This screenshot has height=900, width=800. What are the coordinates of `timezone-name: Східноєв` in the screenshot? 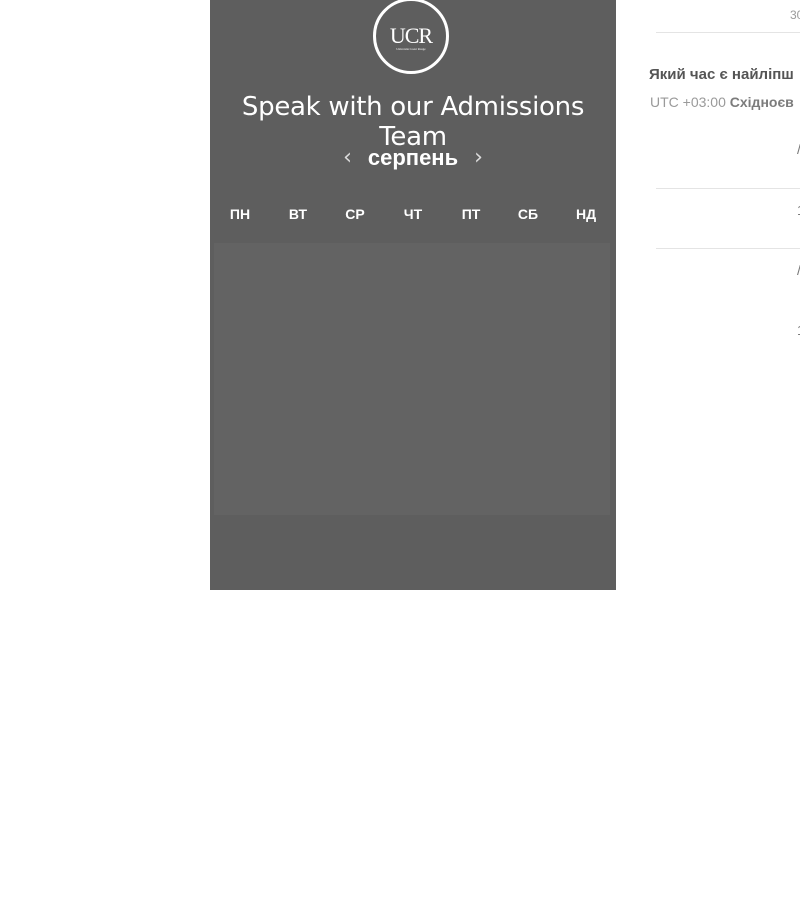 It's located at (761, 102).